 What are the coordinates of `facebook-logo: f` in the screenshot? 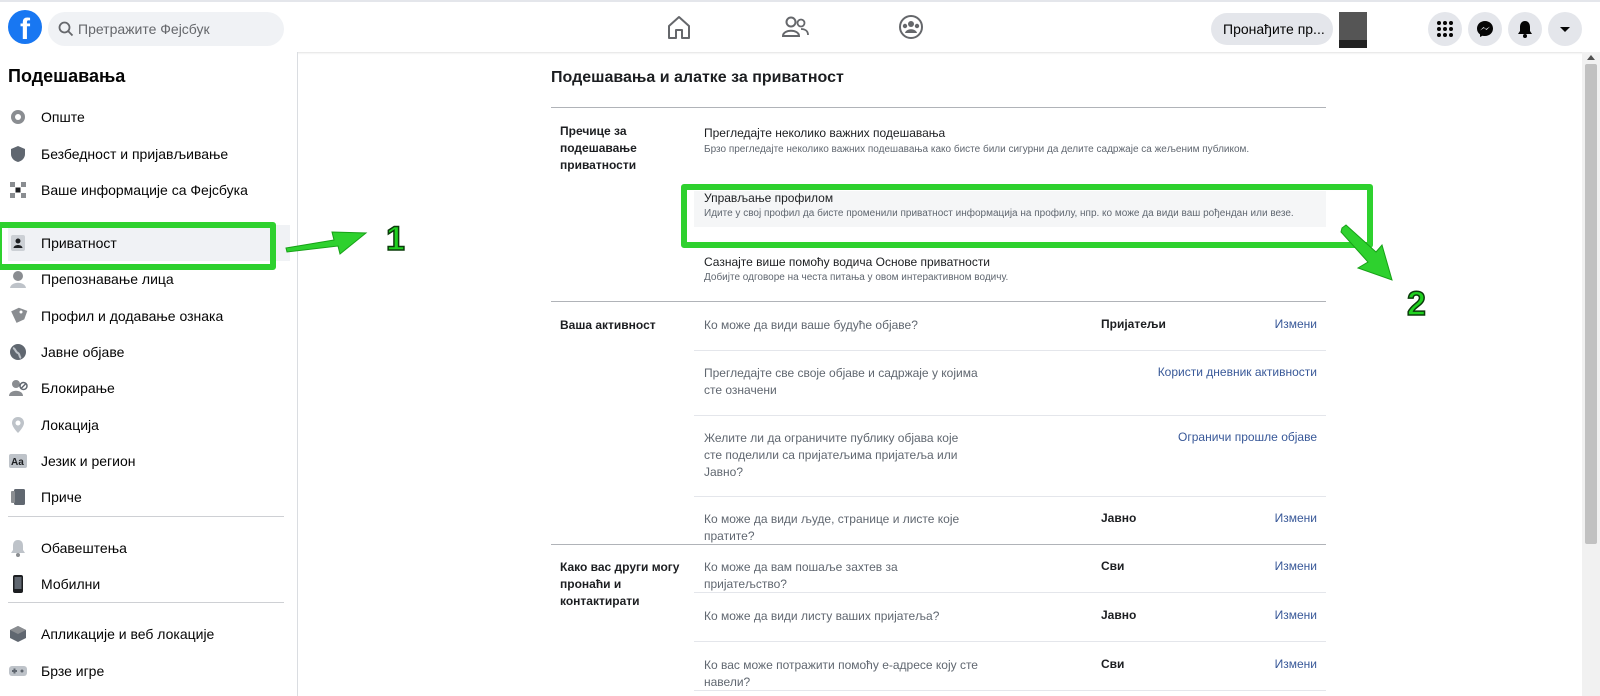 It's located at (25, 27).